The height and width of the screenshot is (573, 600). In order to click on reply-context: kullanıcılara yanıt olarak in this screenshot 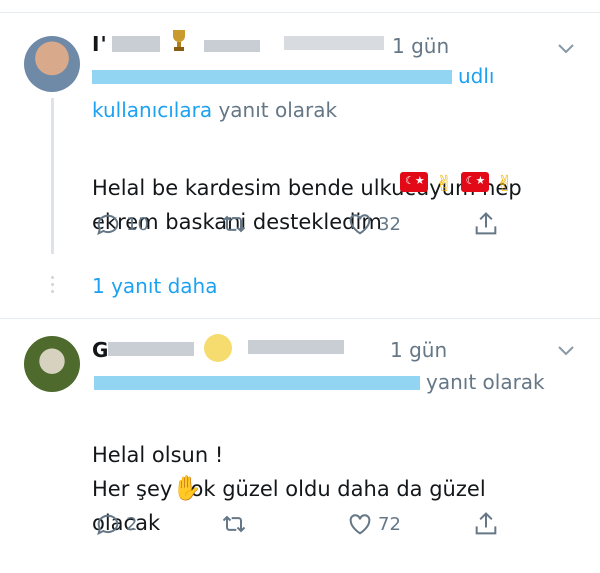, I will do `click(215, 110)`.